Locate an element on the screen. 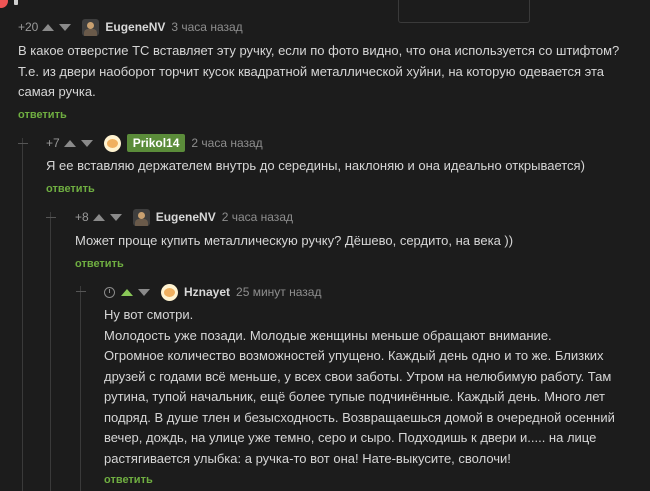 Image resolution: width=650 pixels, height=491 pixels. comment-rating: +7 is located at coordinates (53, 143).